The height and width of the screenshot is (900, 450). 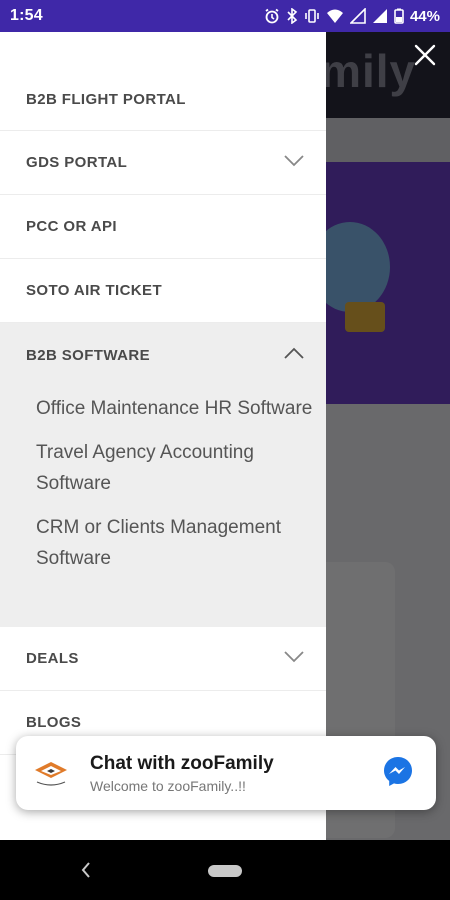 I want to click on home-pill, so click(x=225, y=871).